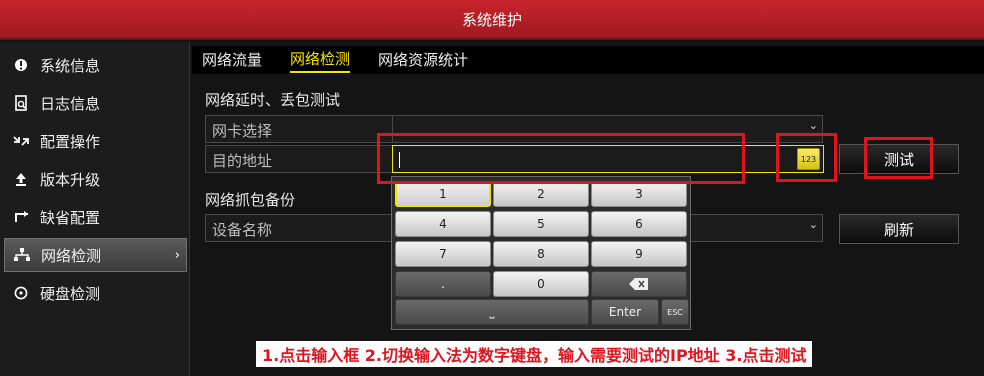 This screenshot has height=376, width=984. Describe the element at coordinates (806, 157) in the screenshot. I see `highlight-ime-toggle` at that location.